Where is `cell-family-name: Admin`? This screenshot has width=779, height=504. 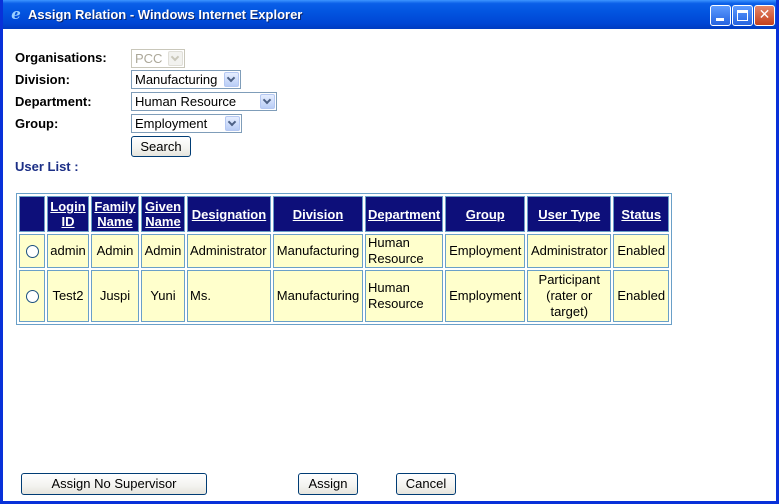 cell-family-name: Admin is located at coordinates (115, 251).